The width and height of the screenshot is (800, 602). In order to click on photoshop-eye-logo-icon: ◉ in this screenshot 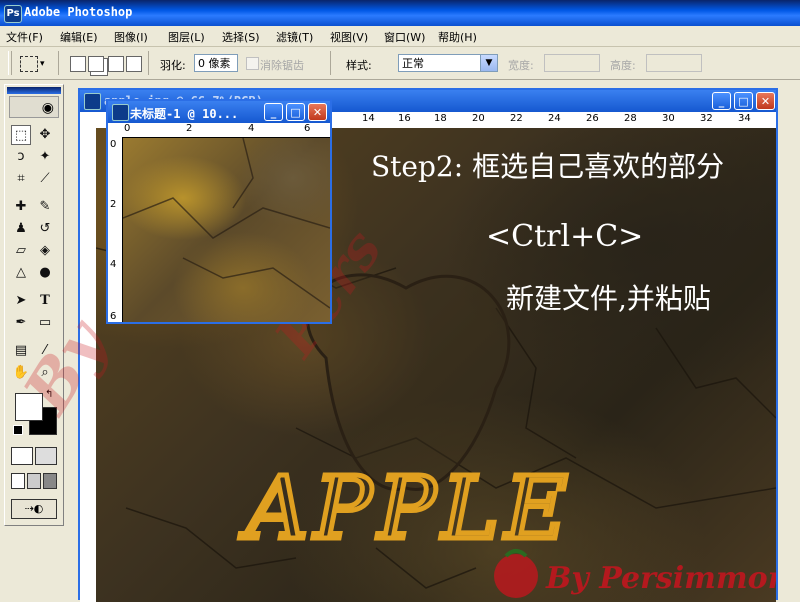, I will do `click(34, 107)`.